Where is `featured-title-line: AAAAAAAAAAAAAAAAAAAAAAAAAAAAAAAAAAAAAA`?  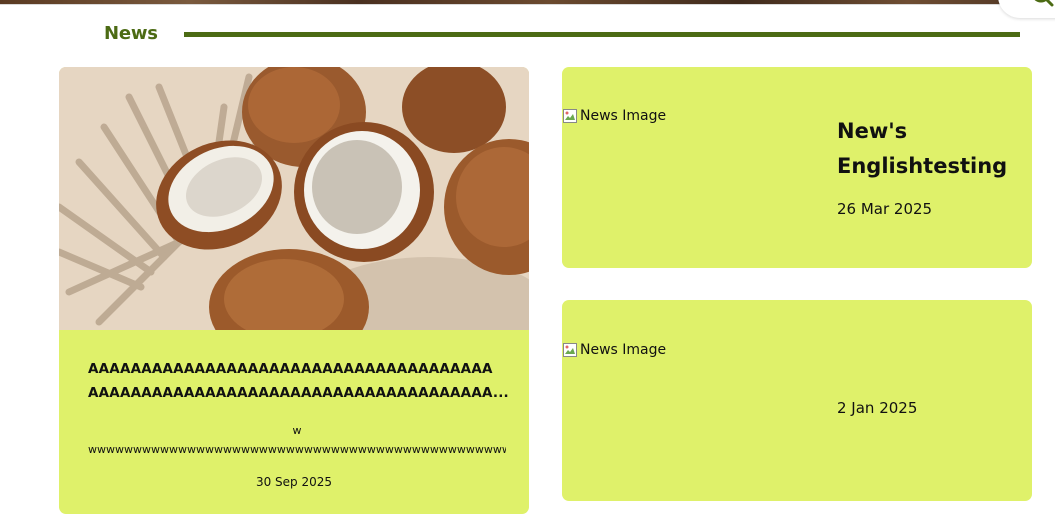 featured-title-line: AAAAAAAAAAAAAAAAAAAAAAAAAAAAAAAAAAAAAA is located at coordinates (290, 369).